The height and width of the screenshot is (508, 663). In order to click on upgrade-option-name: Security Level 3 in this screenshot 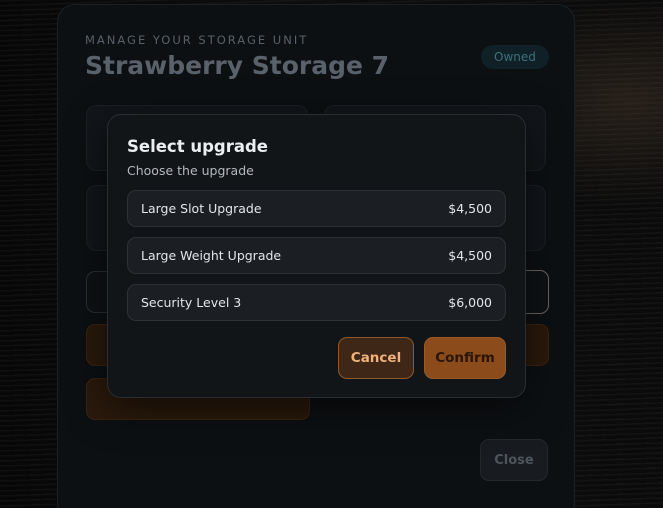, I will do `click(191, 302)`.